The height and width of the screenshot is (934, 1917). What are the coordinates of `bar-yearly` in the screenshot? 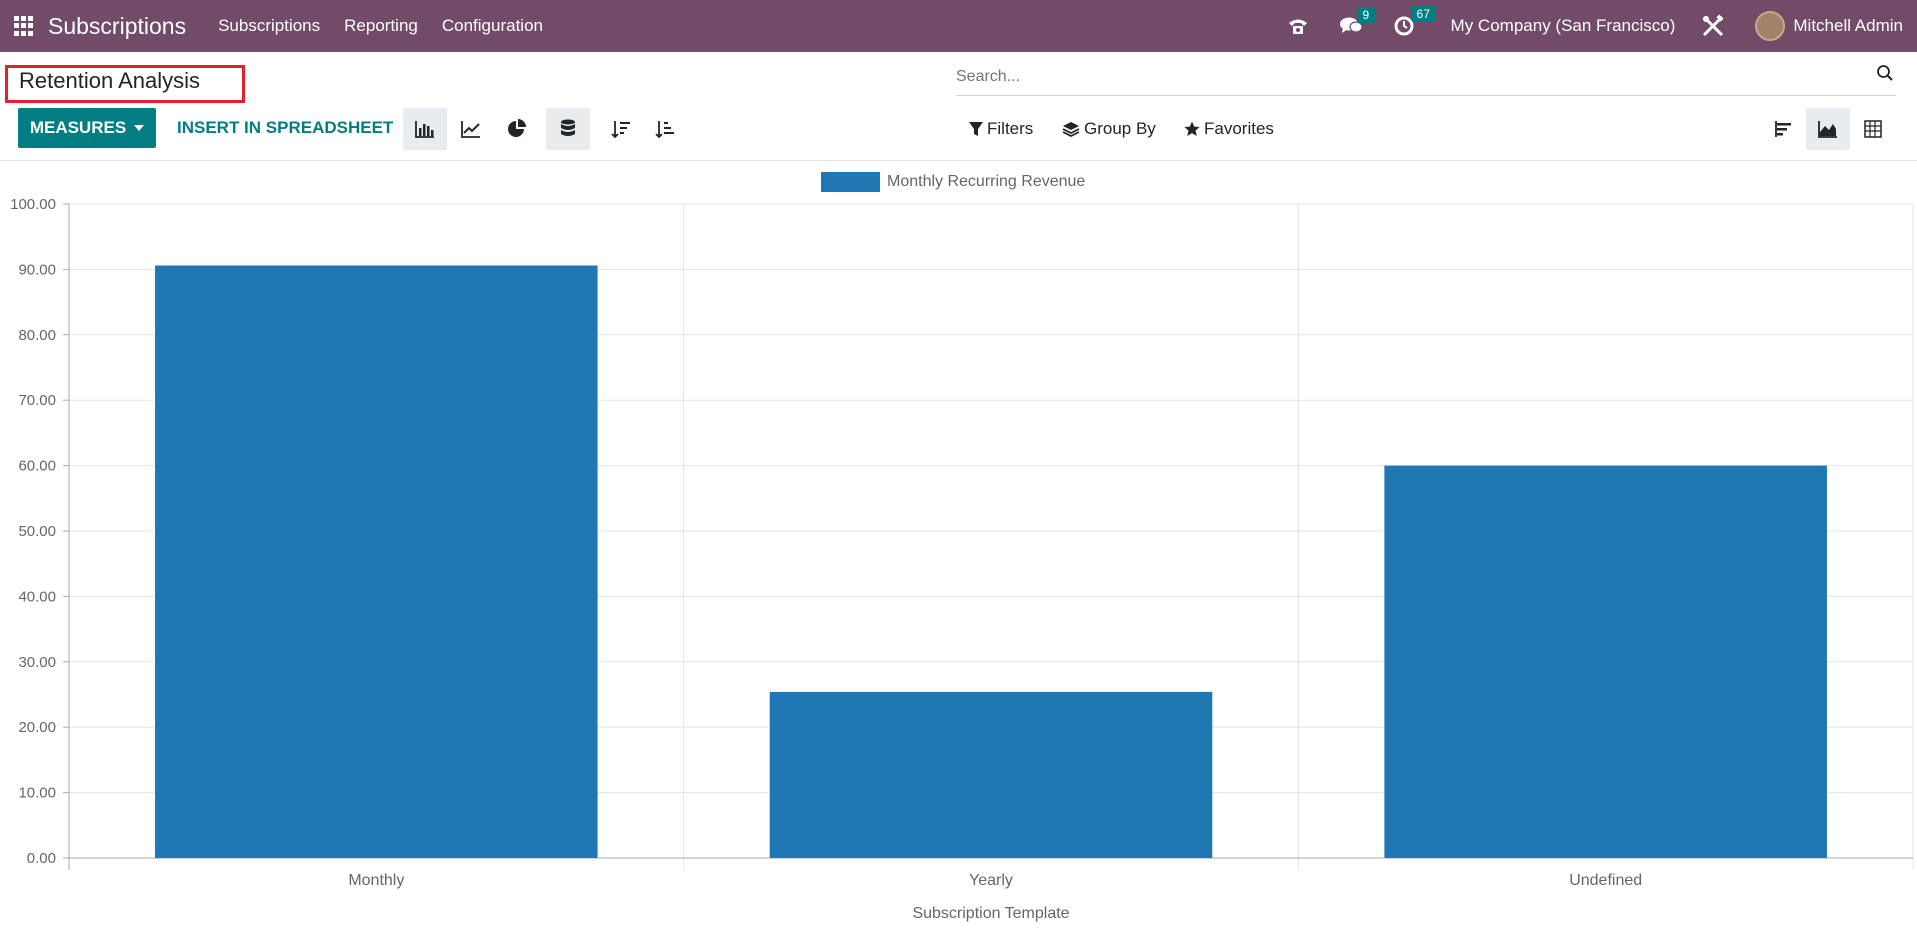 It's located at (991, 774).